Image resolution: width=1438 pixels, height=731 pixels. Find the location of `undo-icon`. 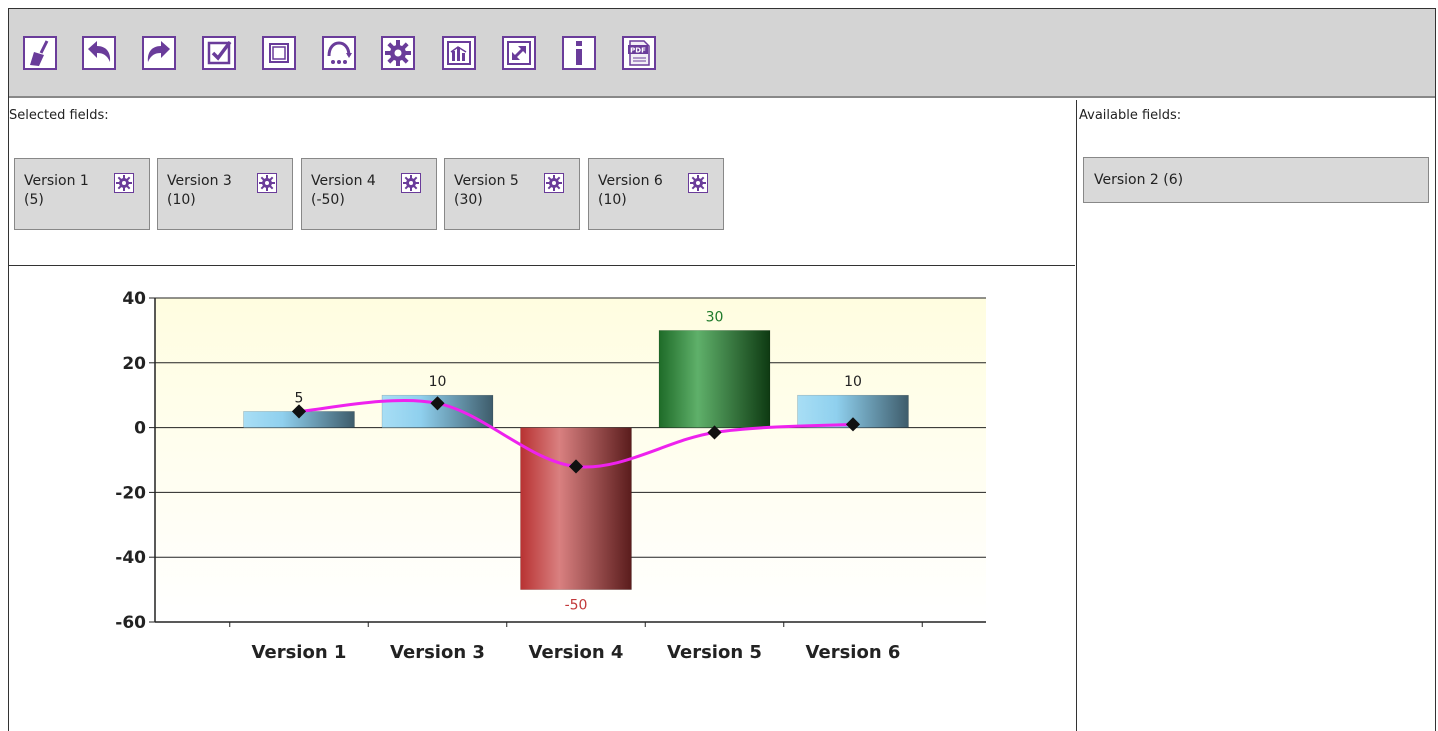

undo-icon is located at coordinates (99, 51).